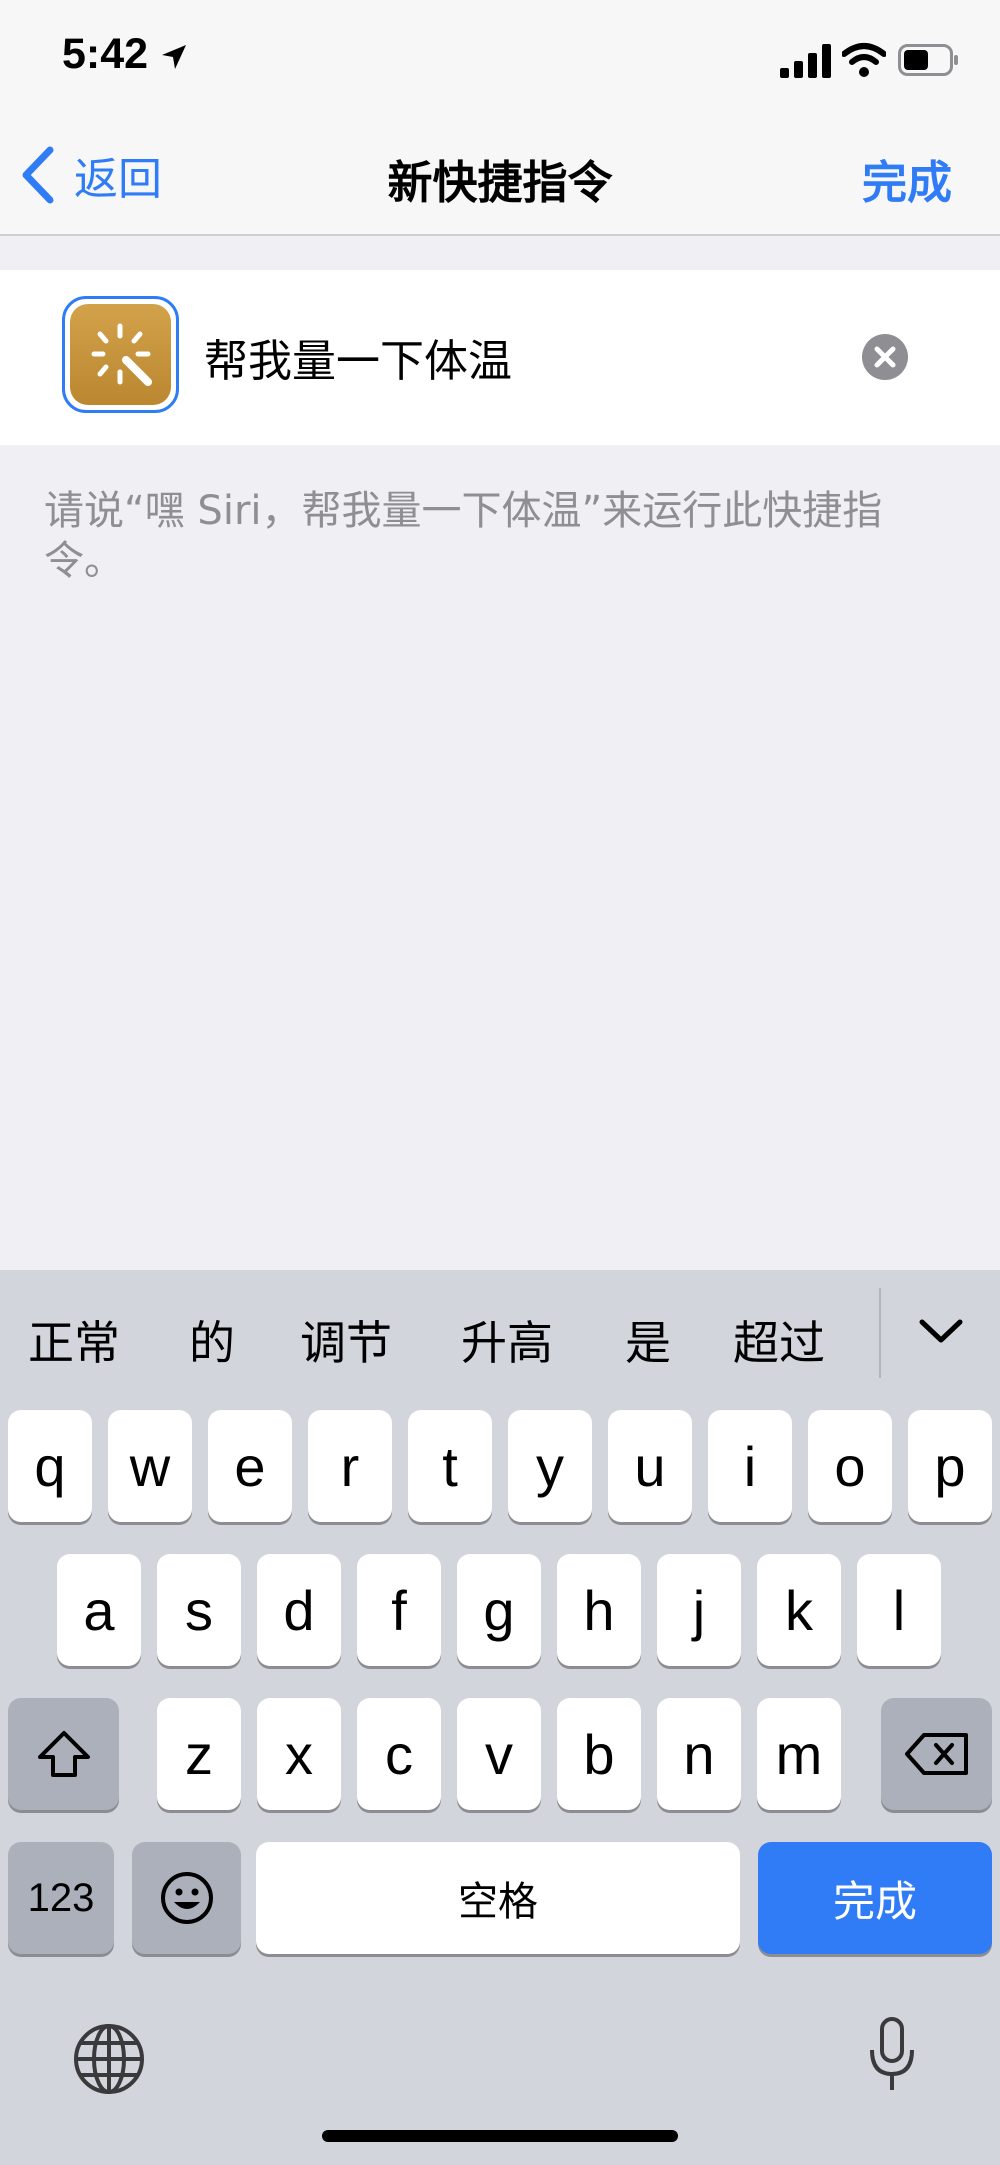 Image resolution: width=1000 pixels, height=2165 pixels. Describe the element at coordinates (399, 1754) in the screenshot. I see `key-c: c` at that location.